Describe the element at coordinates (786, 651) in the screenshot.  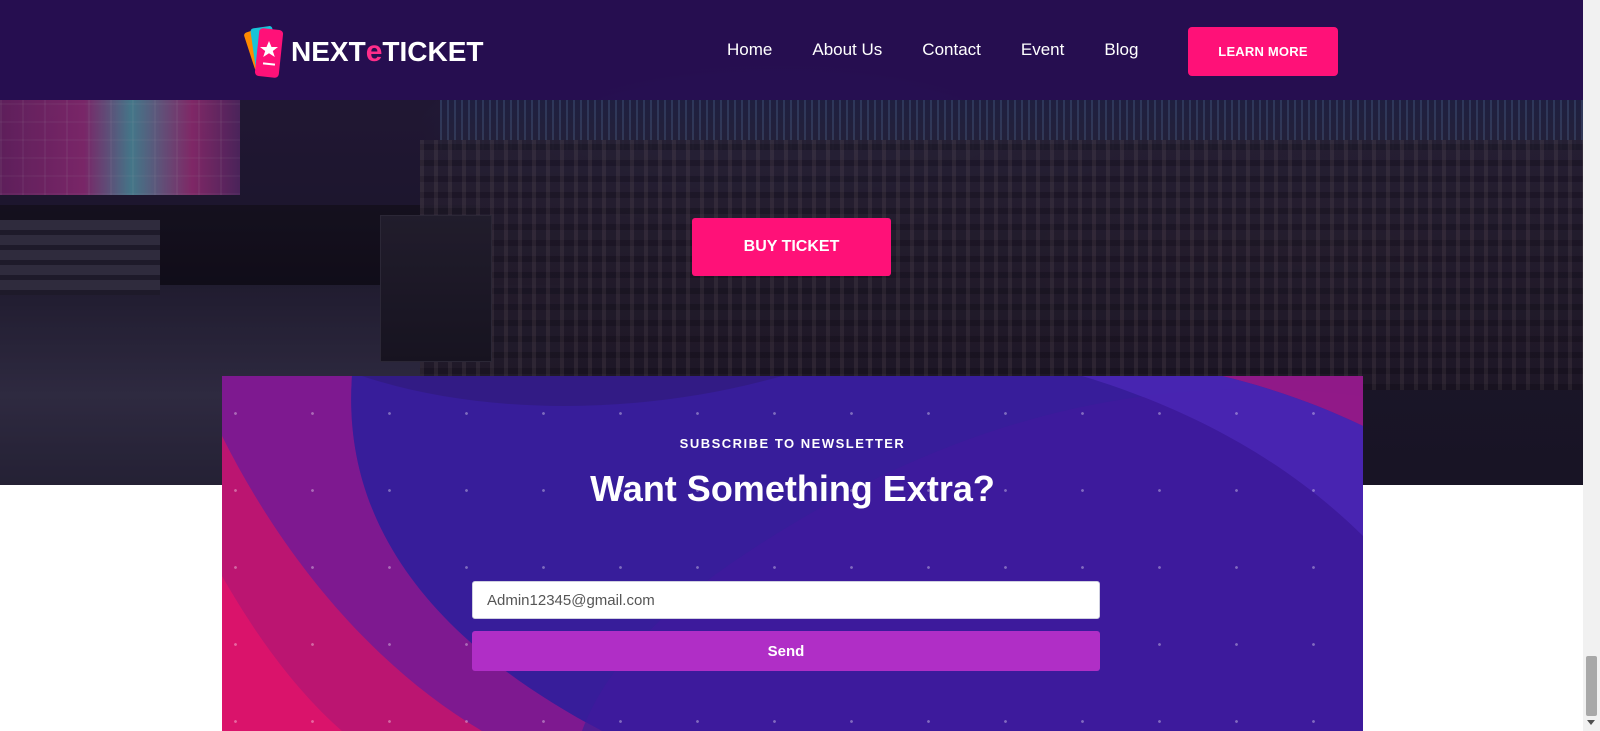
I see `send-button: Send` at that location.